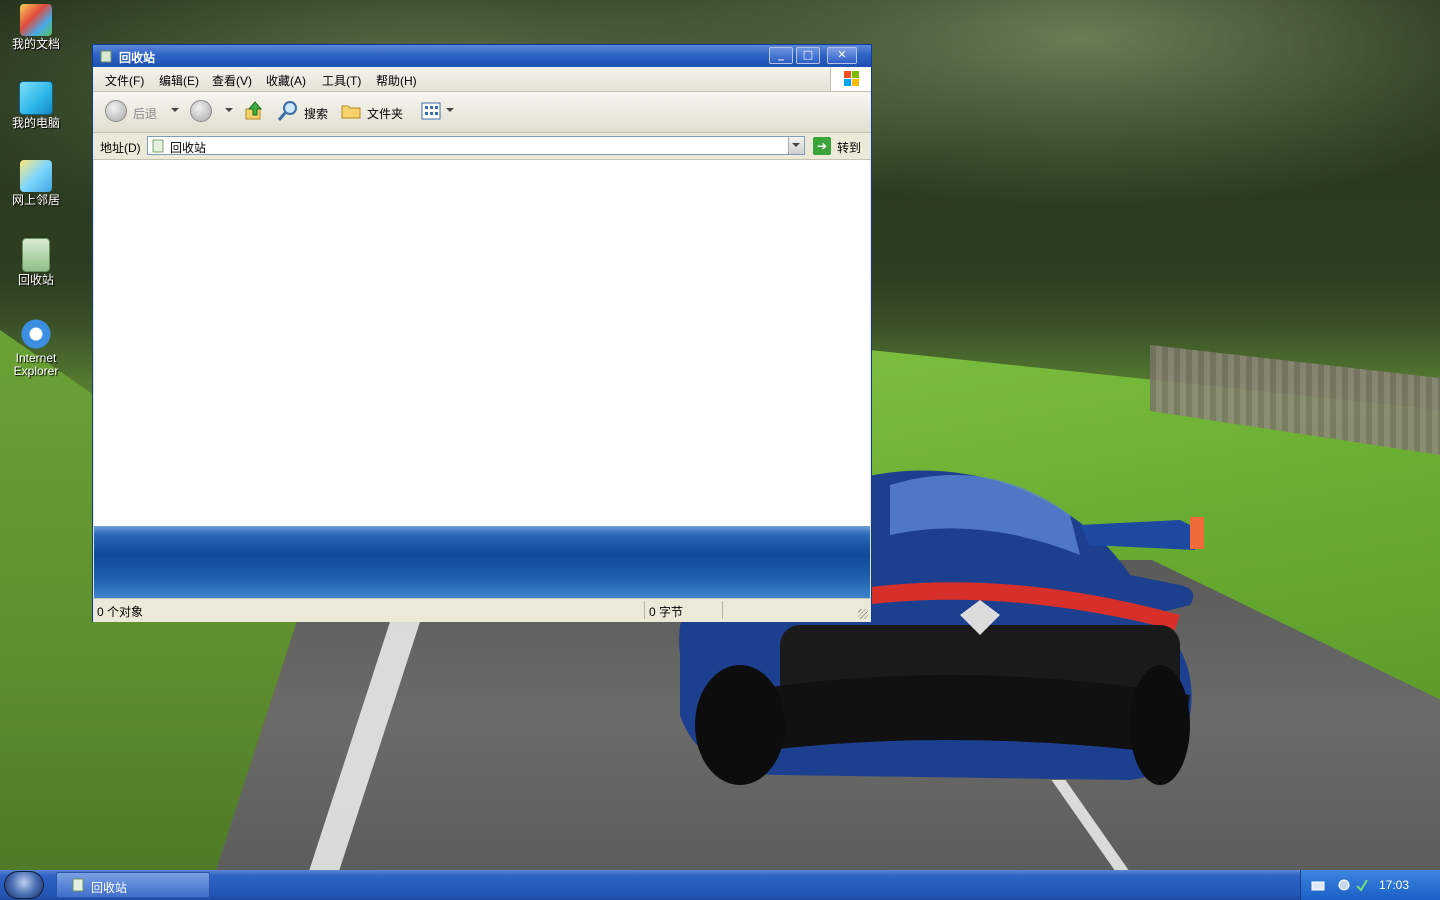  Describe the element at coordinates (35, 280) in the screenshot. I see `desktop-icon-label: 回收站` at that location.